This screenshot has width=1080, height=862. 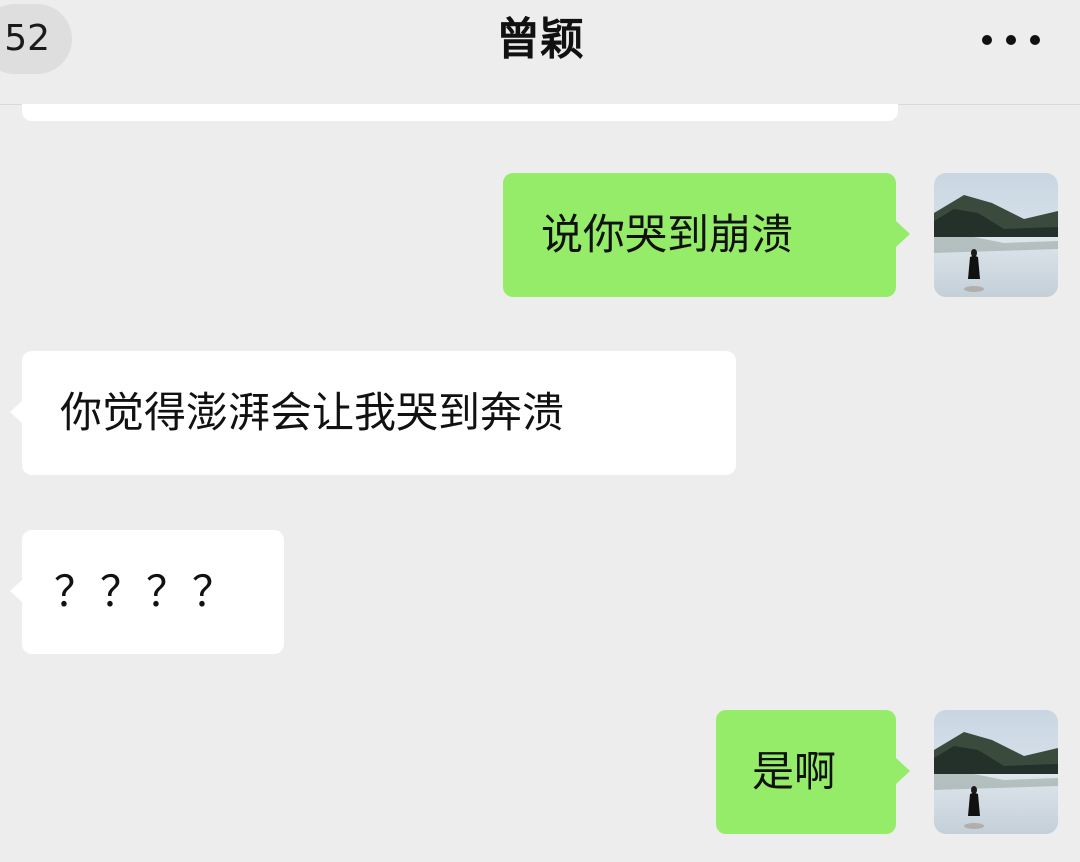 I want to click on previous-message-edge, so click(x=460, y=112).